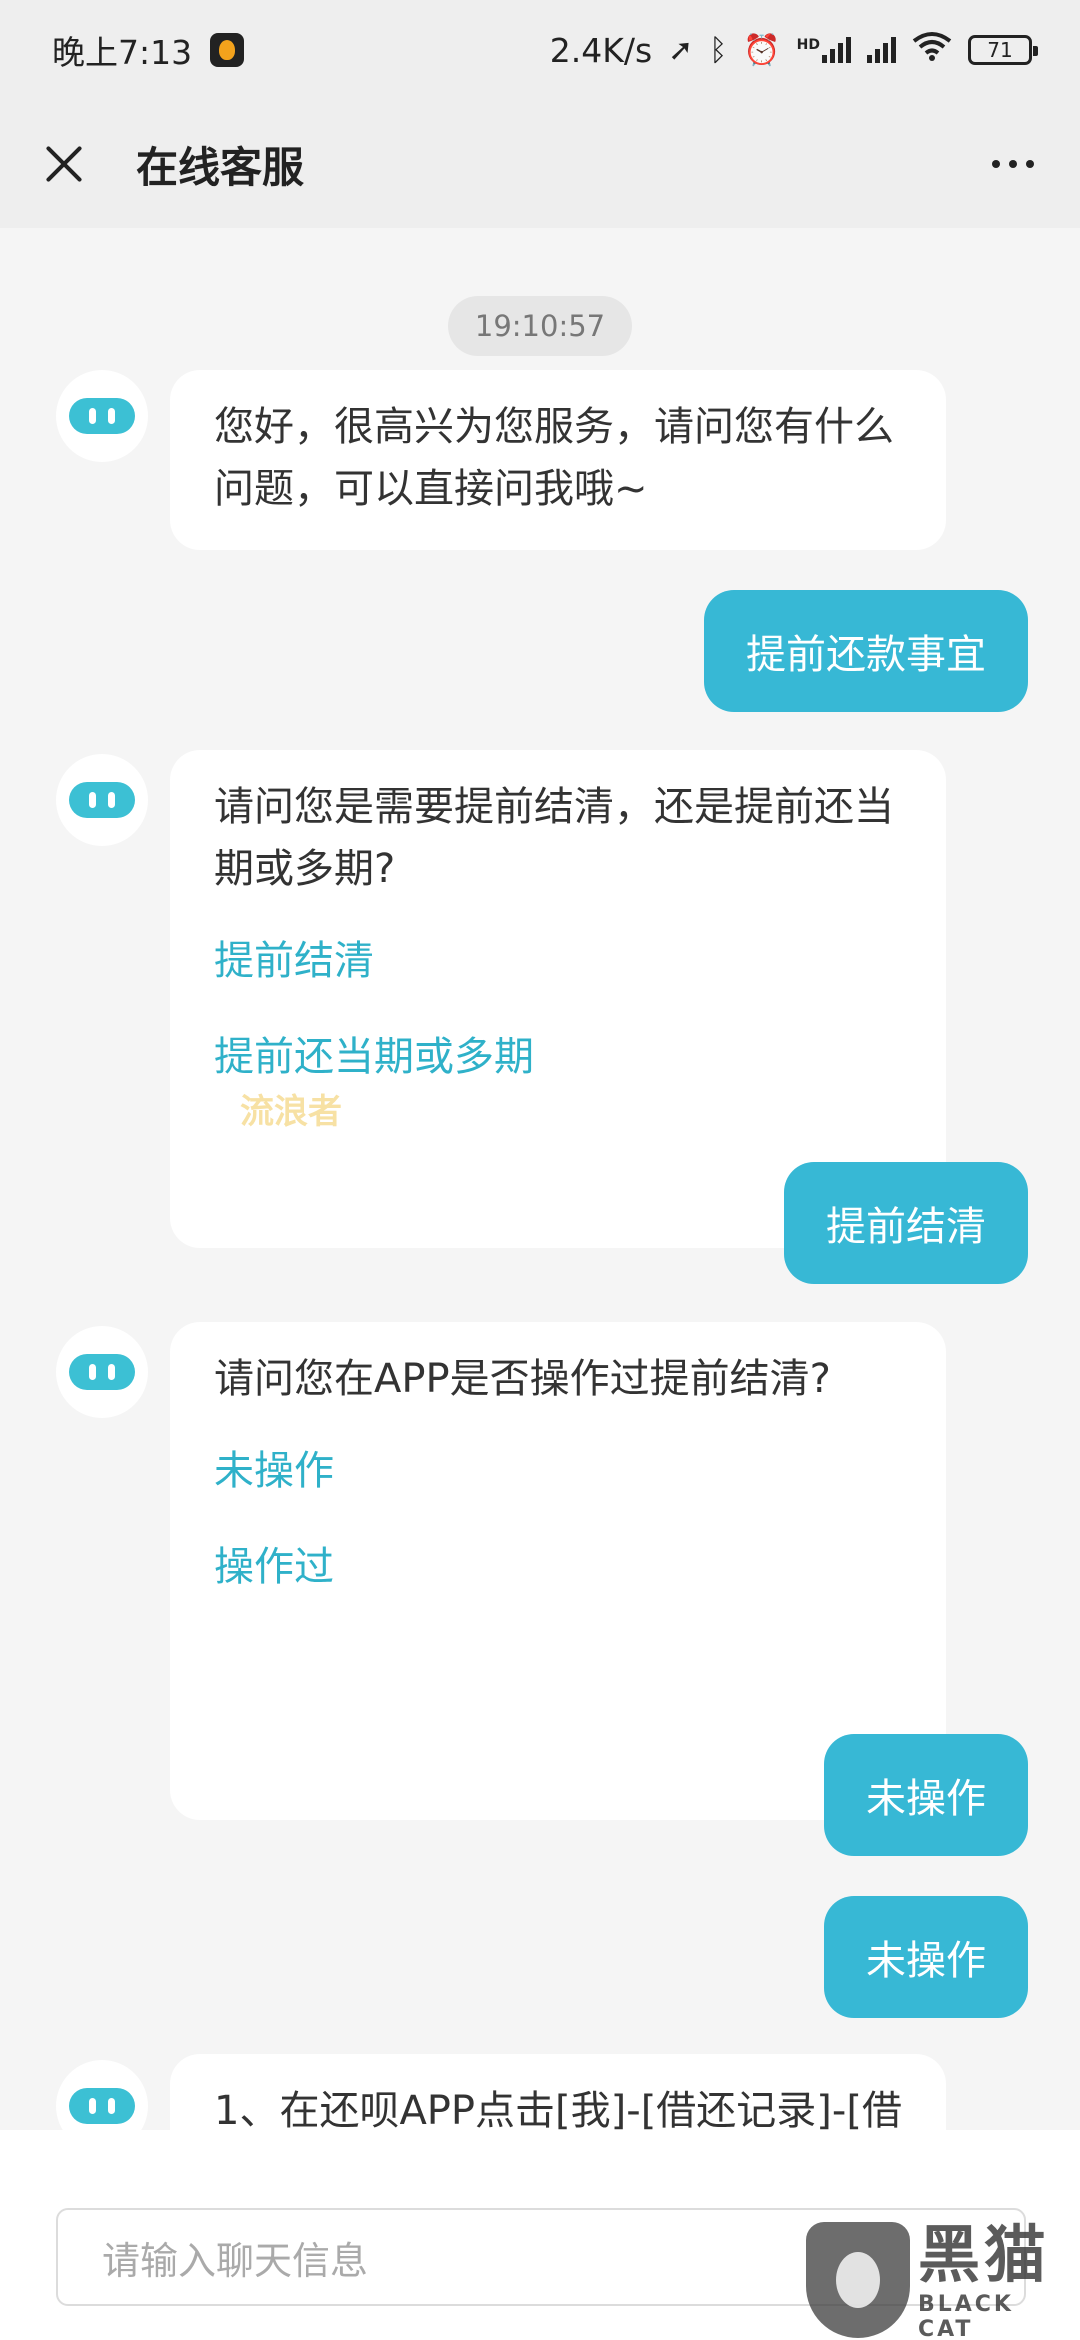  What do you see at coordinates (906, 1227) in the screenshot?
I see `message-text: 提前结清` at bounding box center [906, 1227].